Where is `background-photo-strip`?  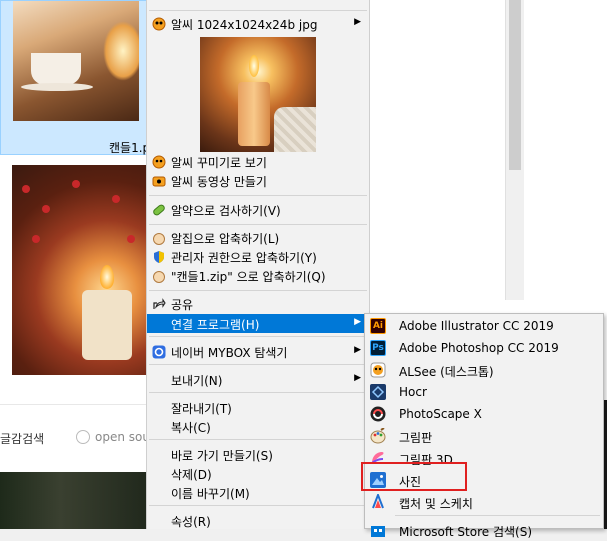 background-photo-strip is located at coordinates (75, 500).